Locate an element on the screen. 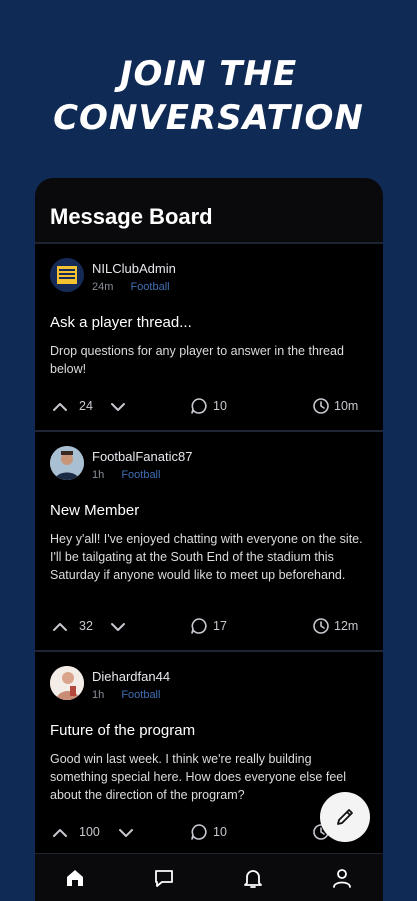  vote-count: 24 is located at coordinates (86, 406).